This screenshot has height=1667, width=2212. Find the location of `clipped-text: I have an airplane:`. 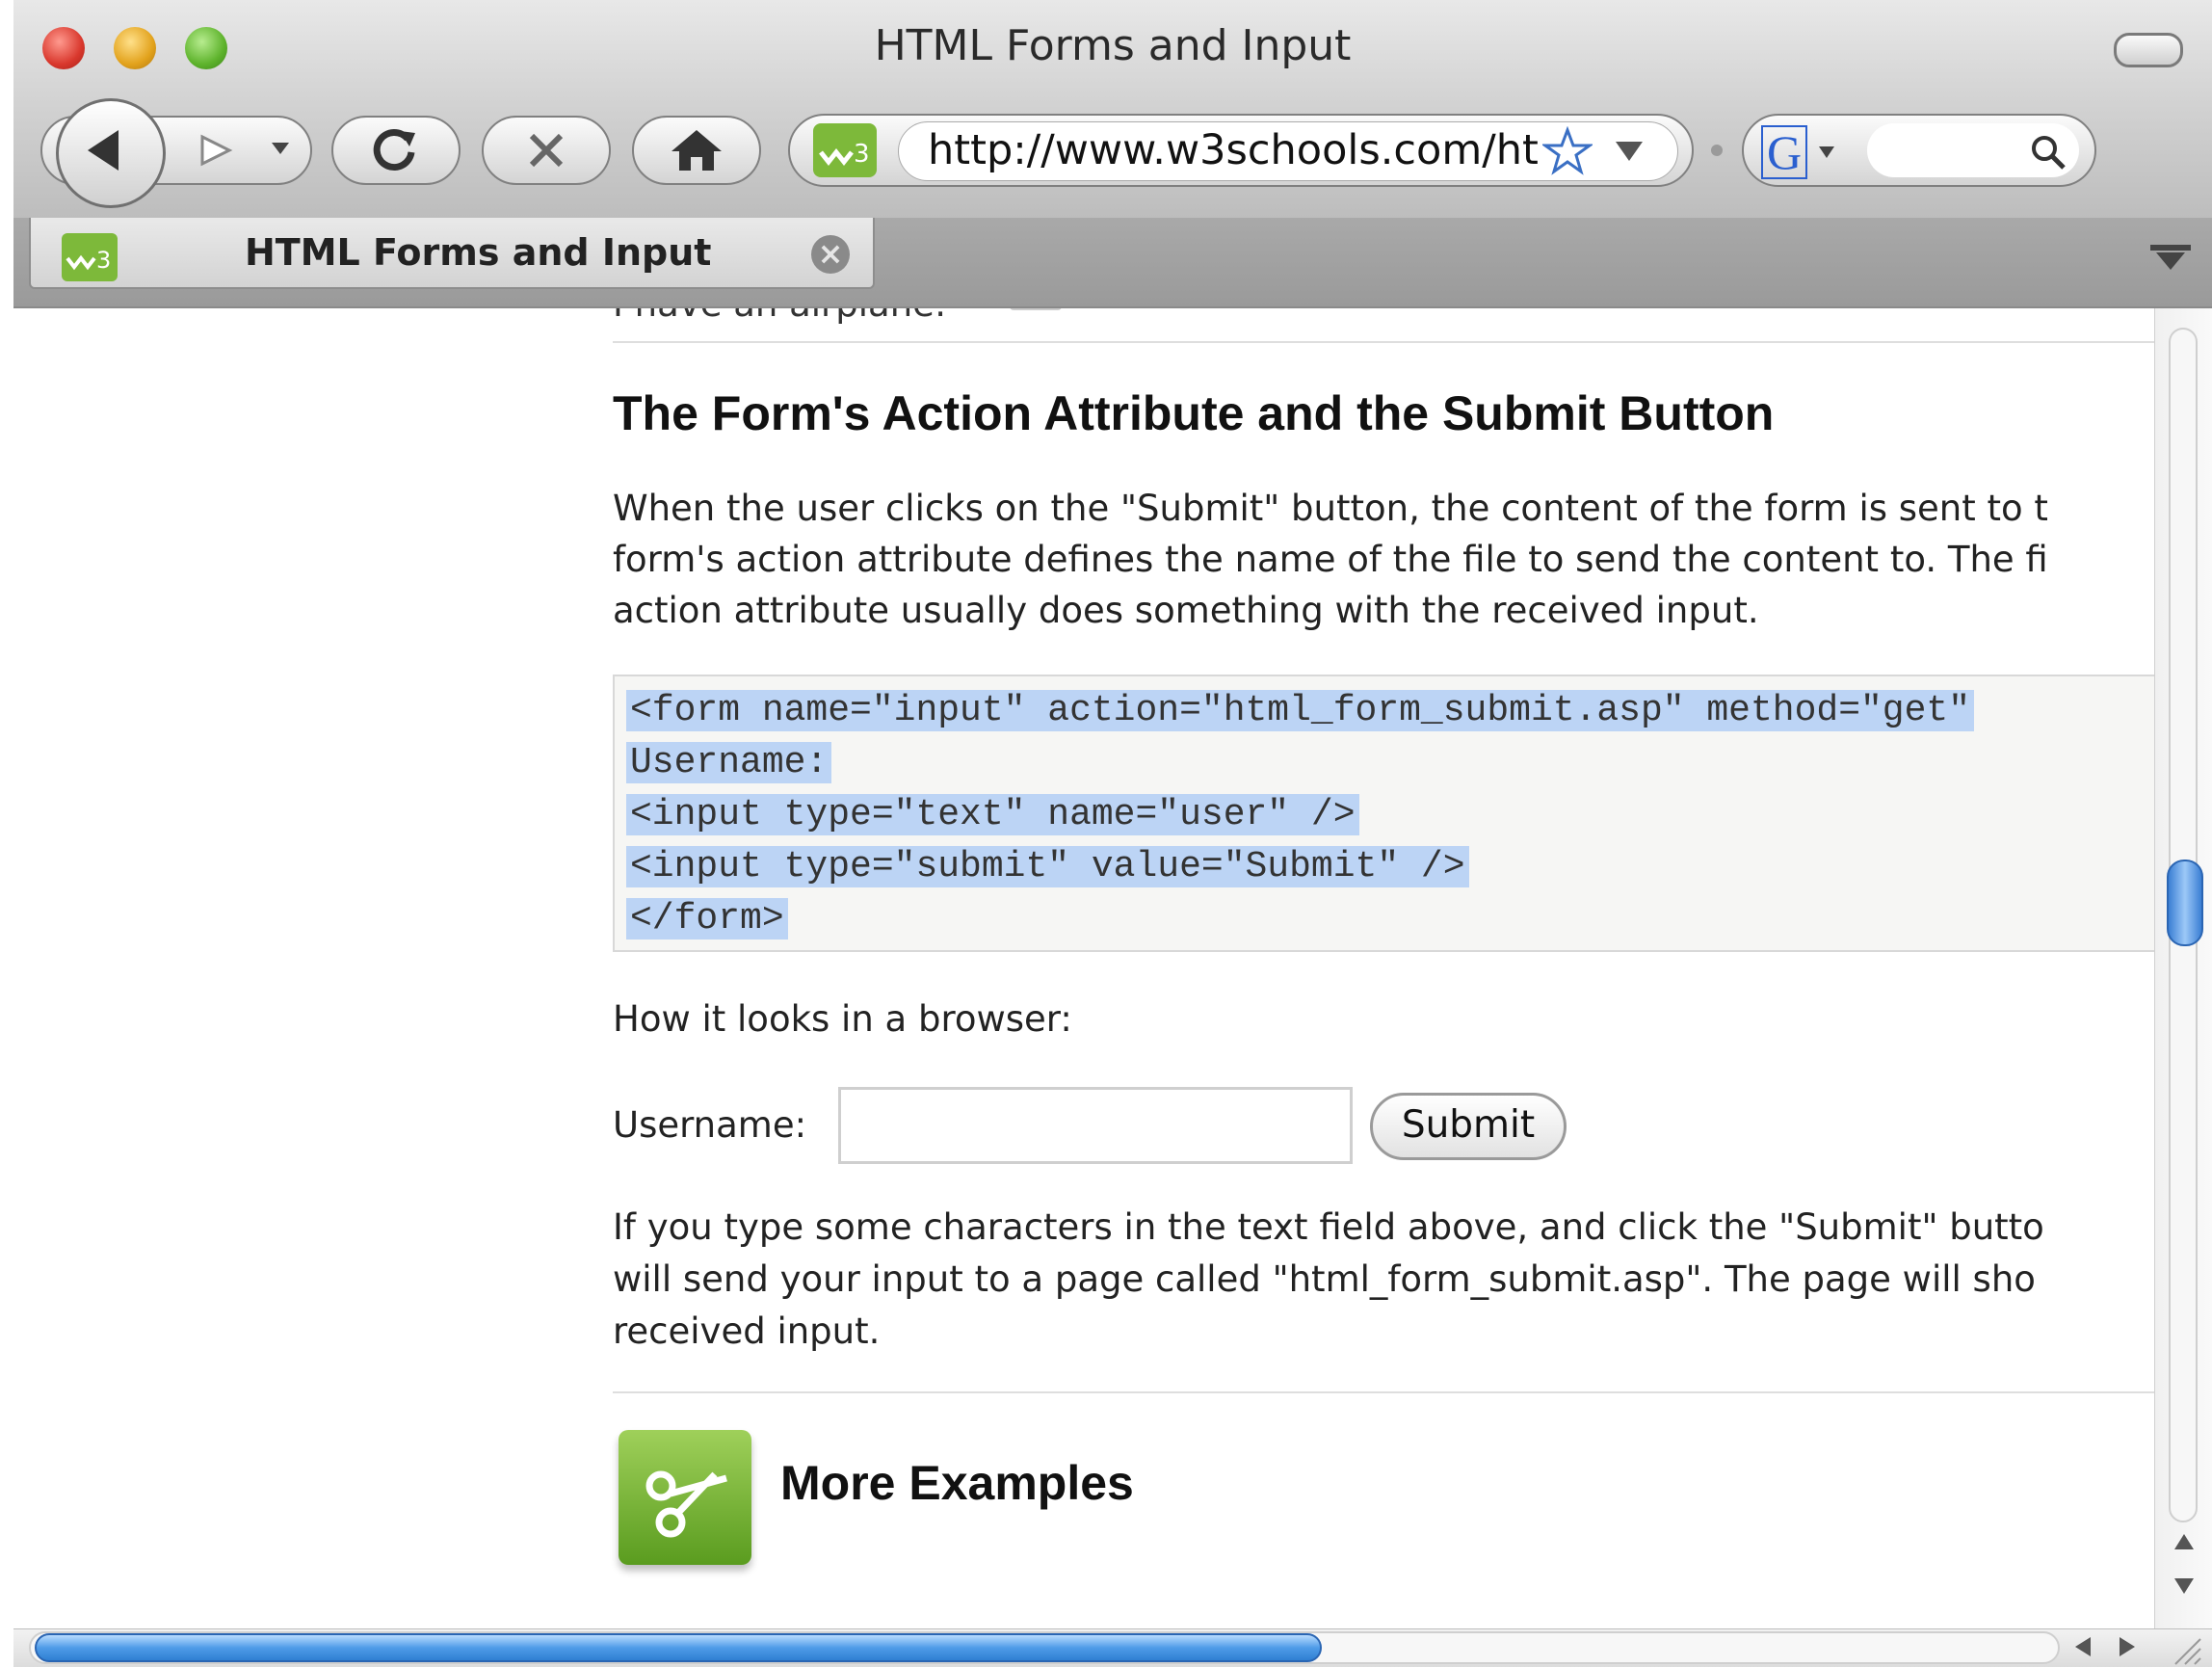

clipped-text: I have an airplane: is located at coordinates (779, 316).